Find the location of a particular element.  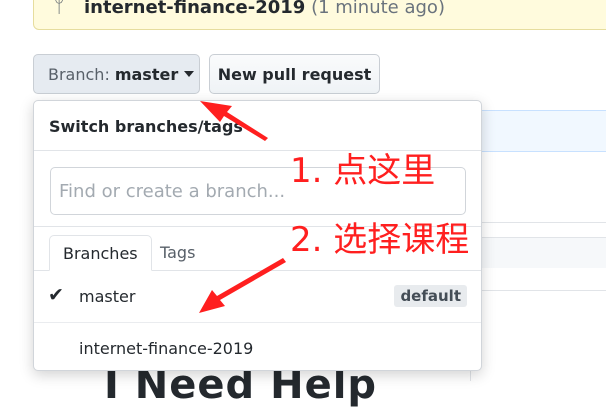

annotation-step2: 2. 选择课程 is located at coordinates (380, 240).